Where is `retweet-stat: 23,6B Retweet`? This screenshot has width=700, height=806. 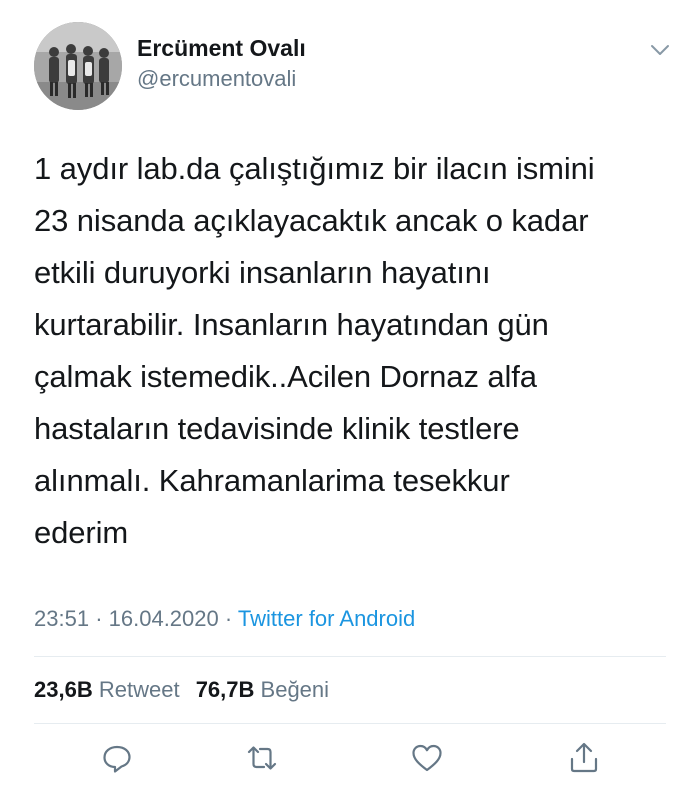
retweet-stat: 23,6B Retweet is located at coordinates (110, 689).